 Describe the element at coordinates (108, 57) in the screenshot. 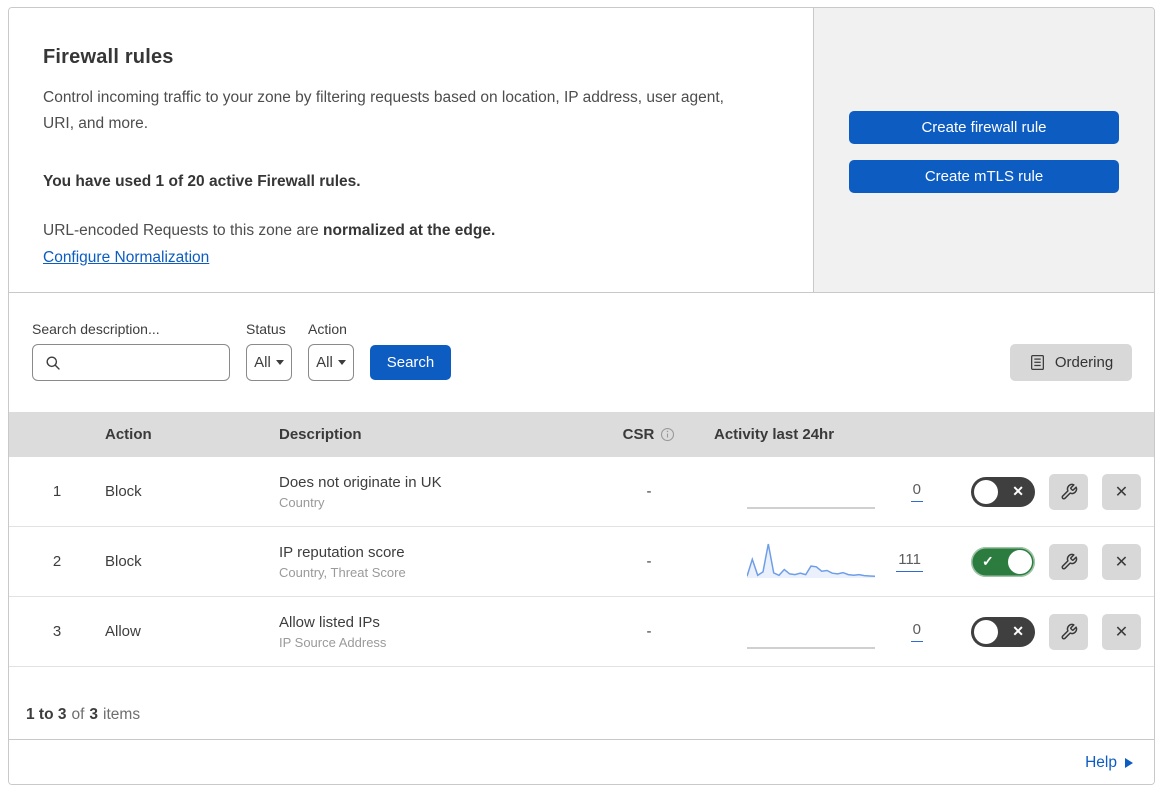

I see `page-title: Firewall rules` at that location.